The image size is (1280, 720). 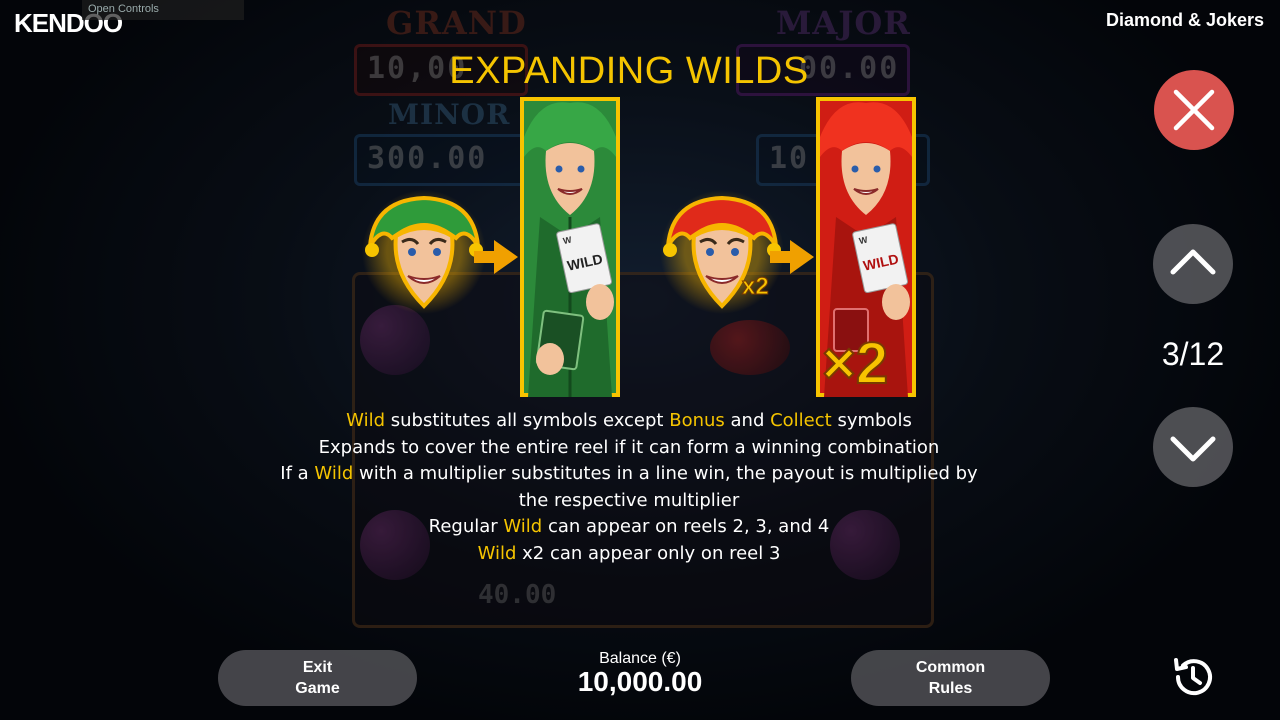 What do you see at coordinates (317, 688) in the screenshot?
I see `exit-game-label-line2: Game` at bounding box center [317, 688].